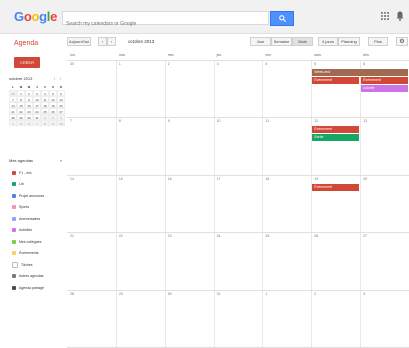 Image resolution: width=409 pixels, height=348 pixels. Describe the element at coordinates (61, 160) in the screenshot. I see `chevron-down-icon: ▾` at that location.